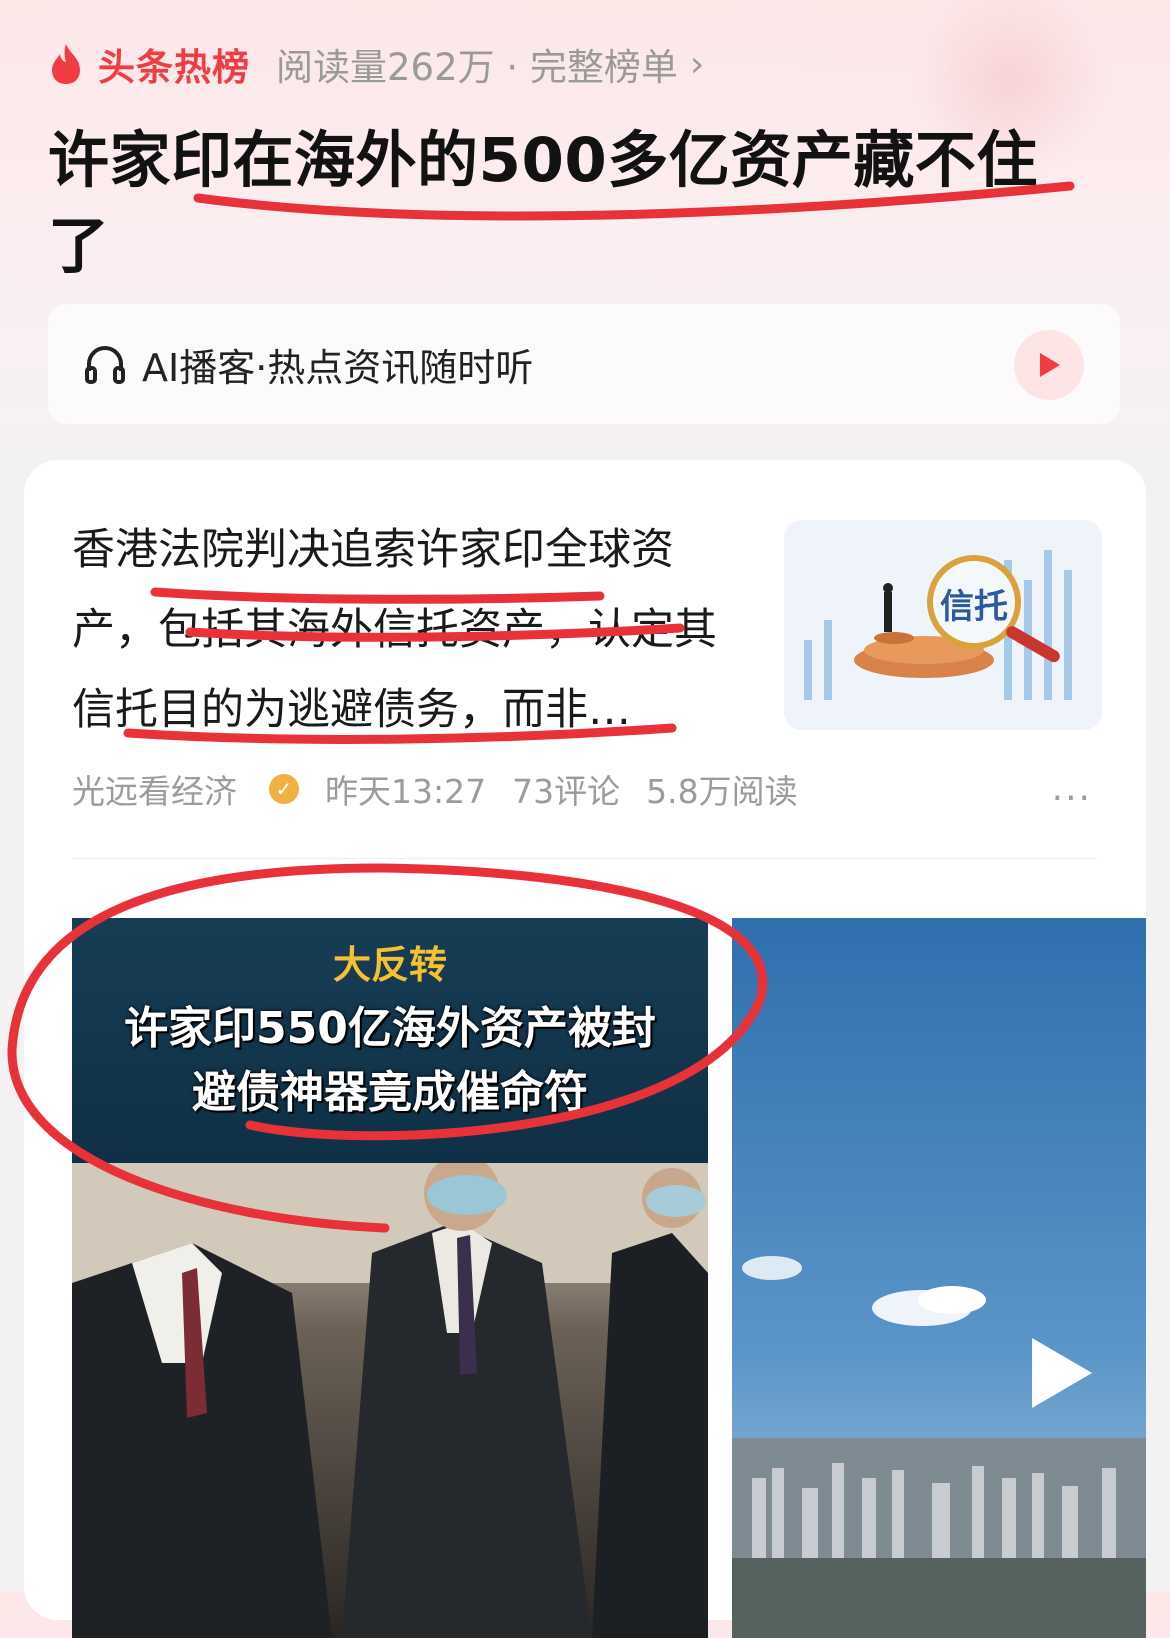 The height and width of the screenshot is (1638, 1170). What do you see at coordinates (406, 791) in the screenshot?
I see `publish-time: 昨天13:27` at bounding box center [406, 791].